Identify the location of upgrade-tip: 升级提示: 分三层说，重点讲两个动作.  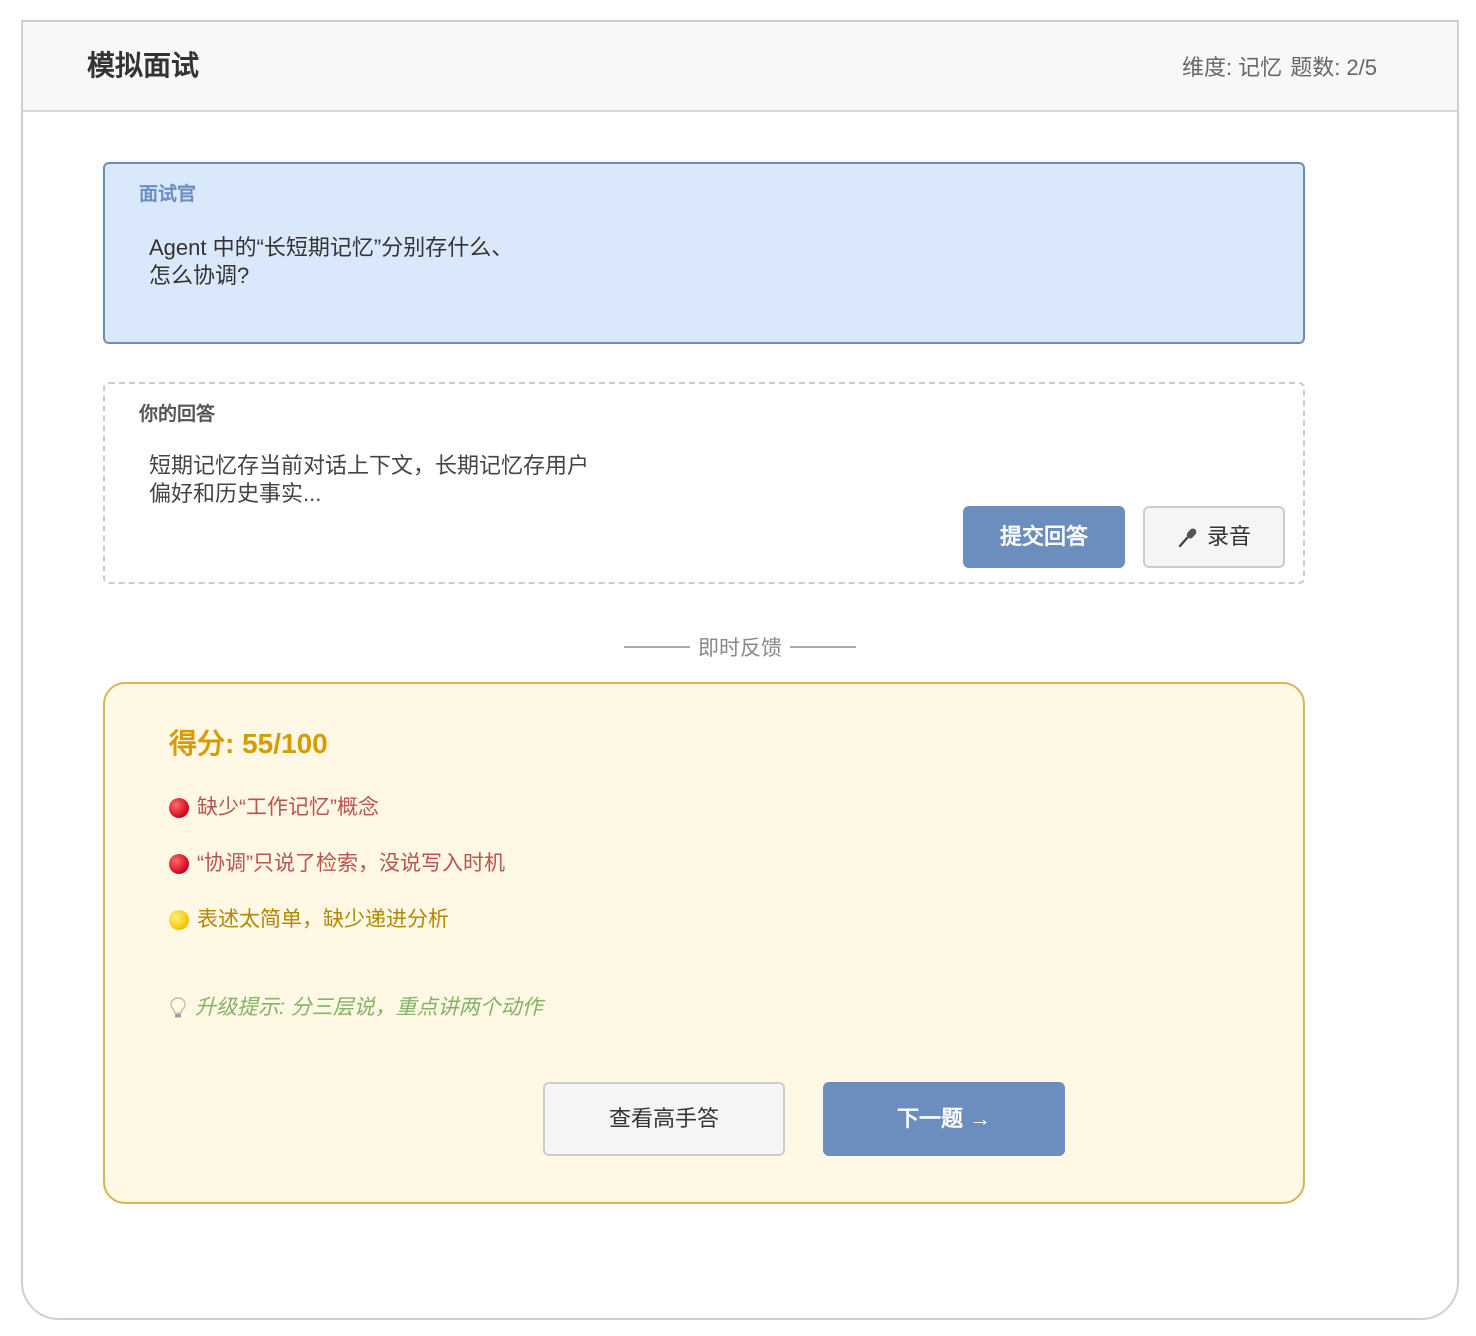
(356, 1008).